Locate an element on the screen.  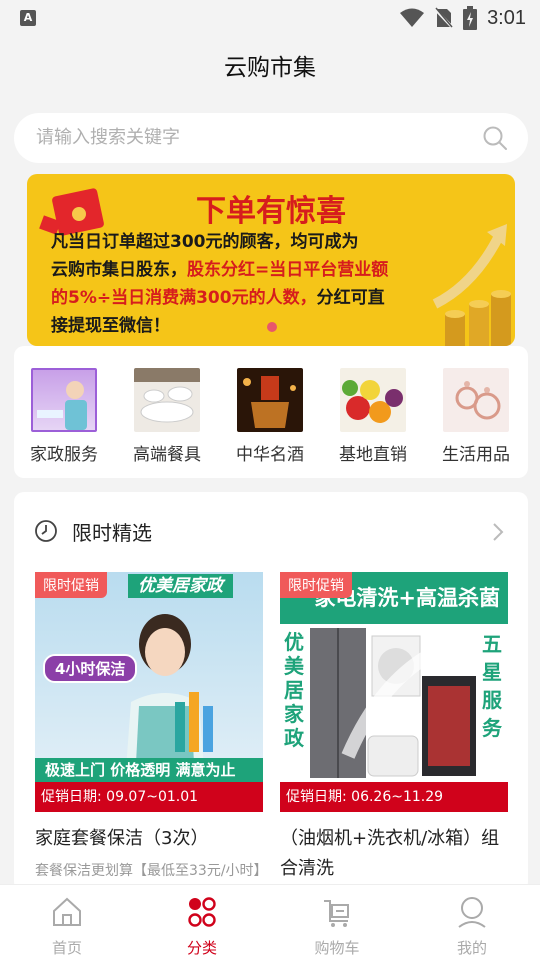
liquor-thumb is located at coordinates (270, 400).